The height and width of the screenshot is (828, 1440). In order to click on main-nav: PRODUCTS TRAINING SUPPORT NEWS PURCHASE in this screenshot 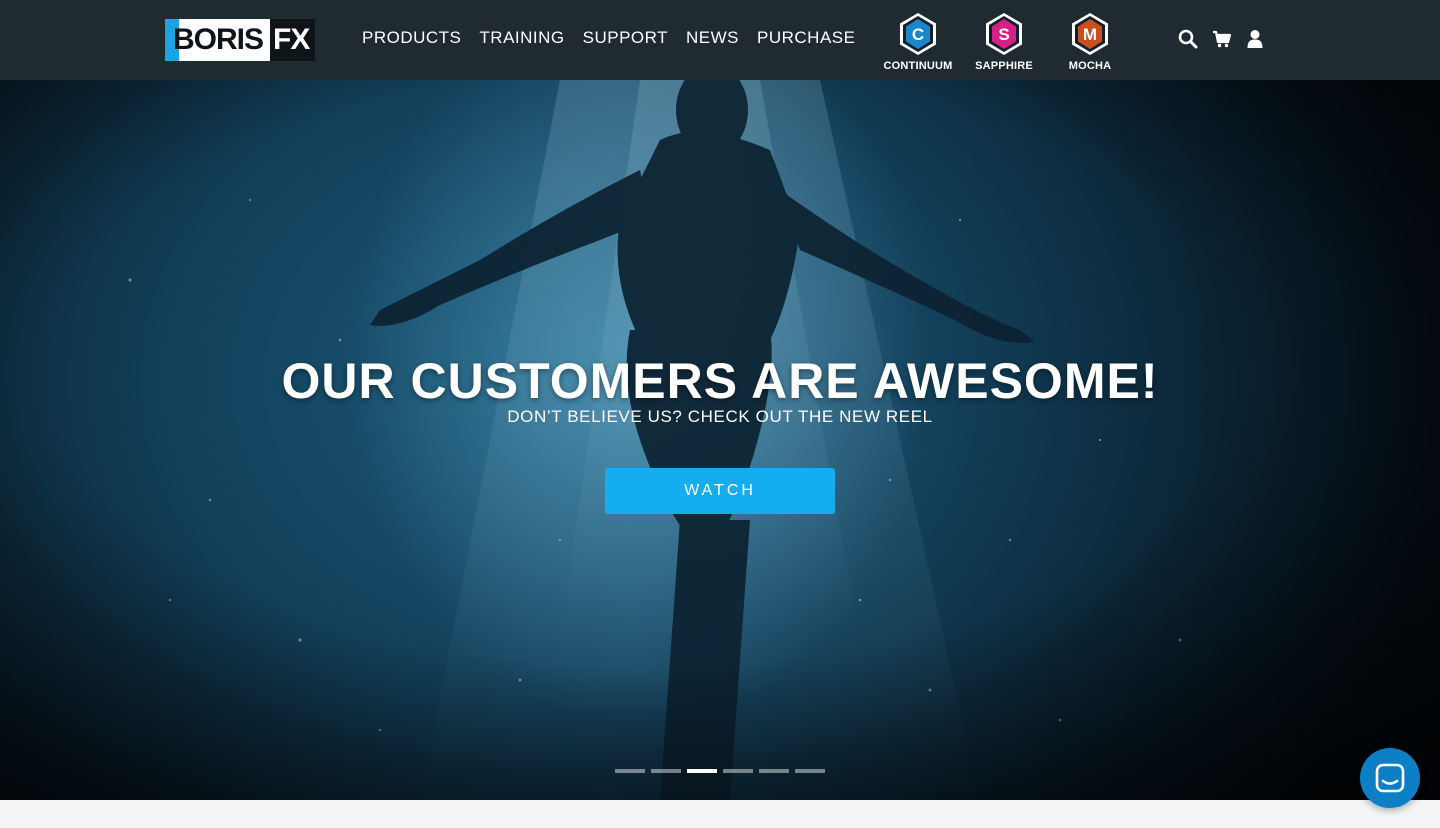, I will do `click(608, 38)`.